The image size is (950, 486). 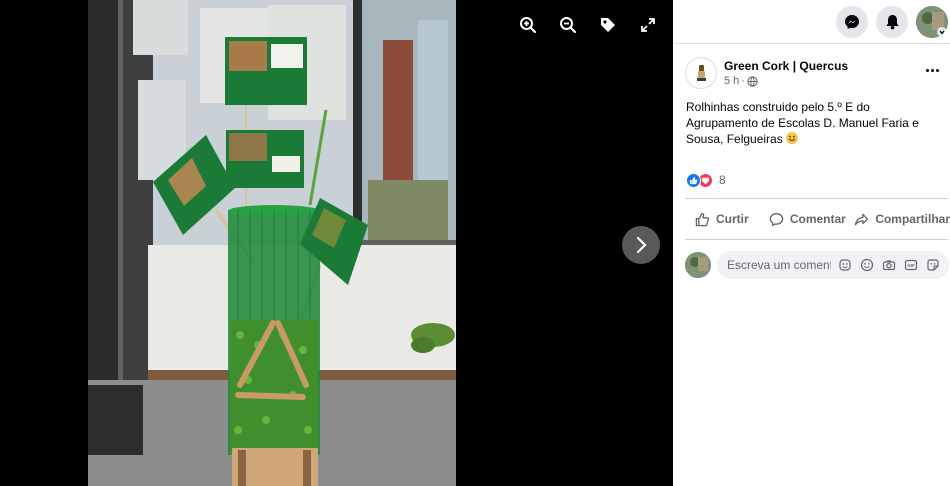 What do you see at coordinates (786, 81) in the screenshot?
I see `post-meta: 5 h ·` at bounding box center [786, 81].